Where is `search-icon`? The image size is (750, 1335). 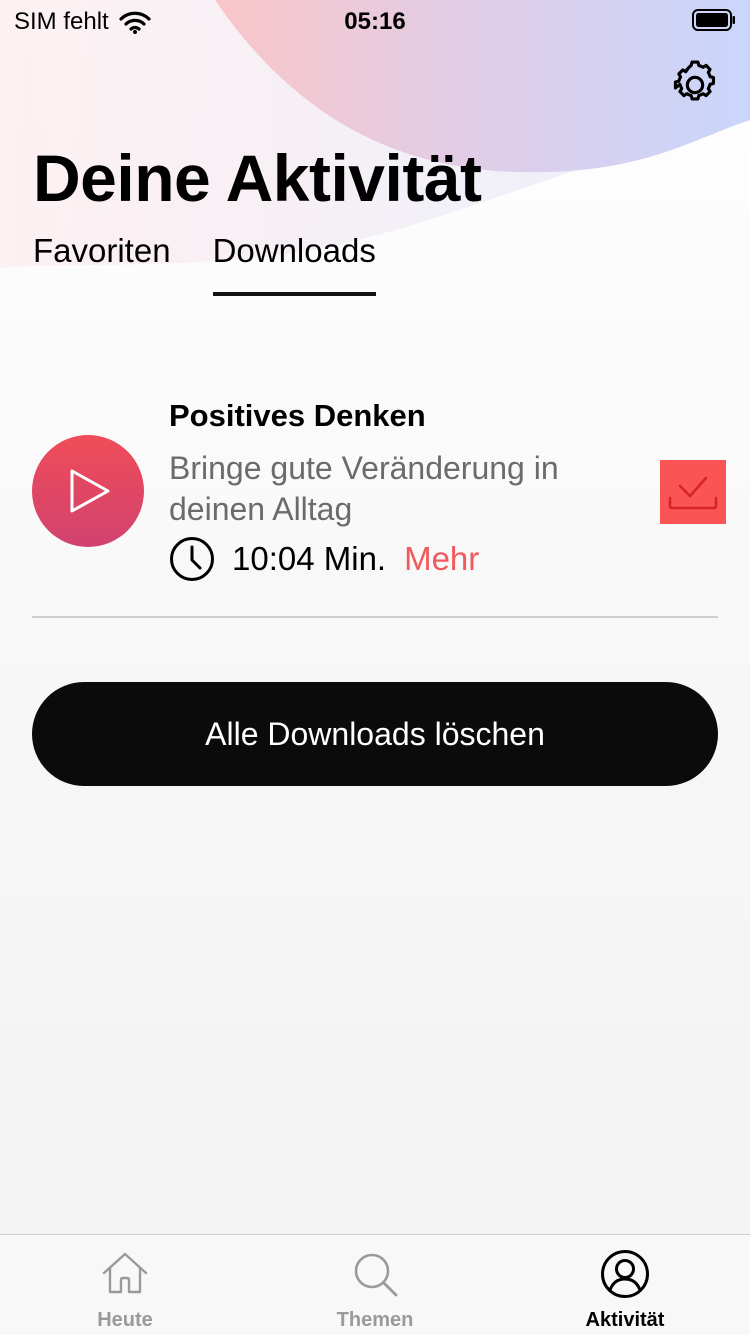 search-icon is located at coordinates (376, 1275).